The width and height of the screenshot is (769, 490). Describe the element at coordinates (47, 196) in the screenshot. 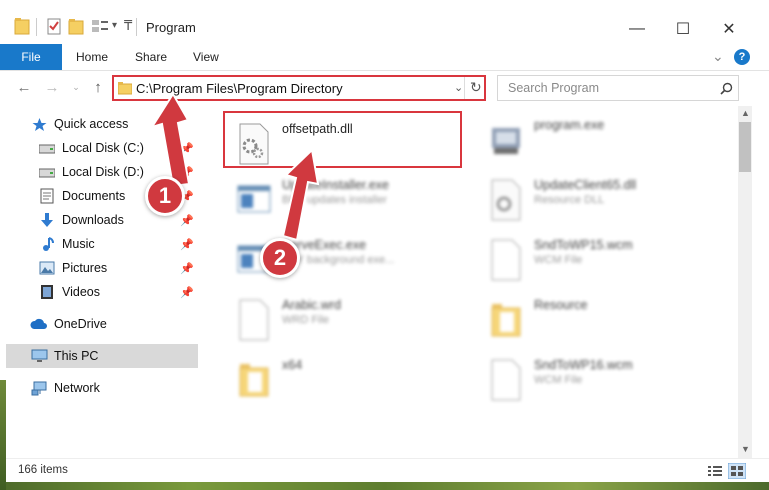

I see `documents-icon` at that location.